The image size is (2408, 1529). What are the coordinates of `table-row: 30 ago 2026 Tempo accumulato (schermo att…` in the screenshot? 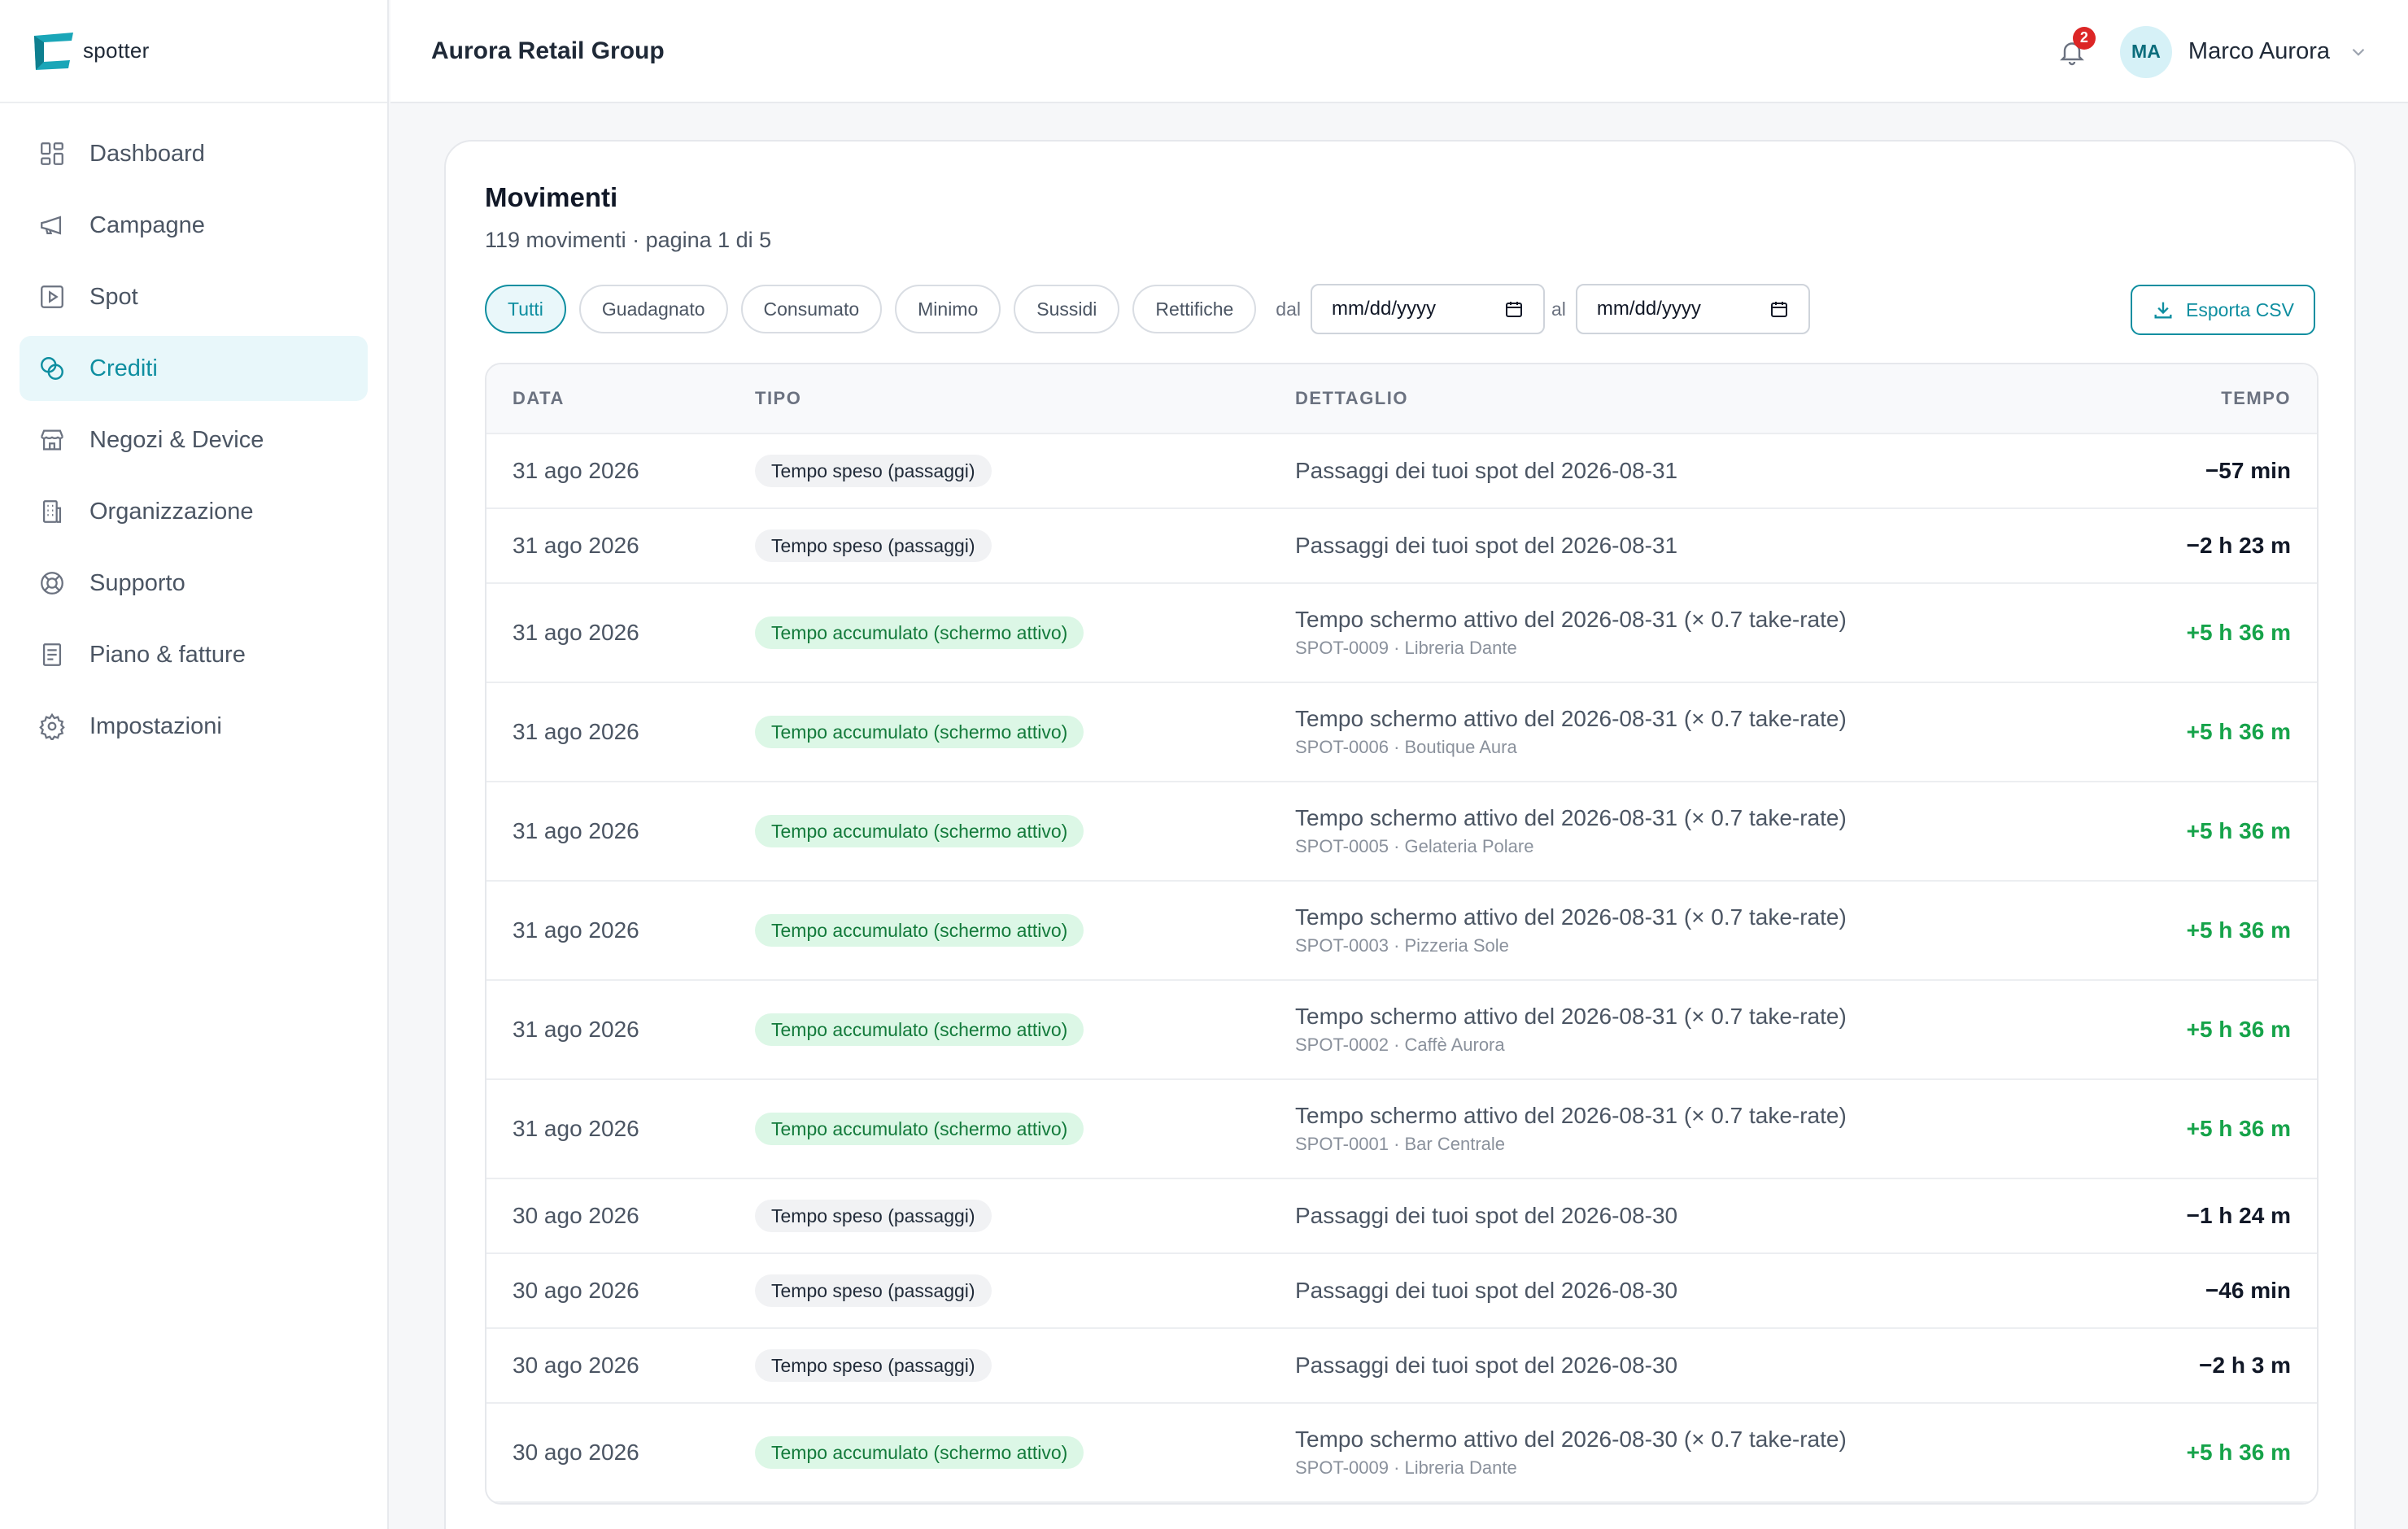 It's located at (1401, 1453).